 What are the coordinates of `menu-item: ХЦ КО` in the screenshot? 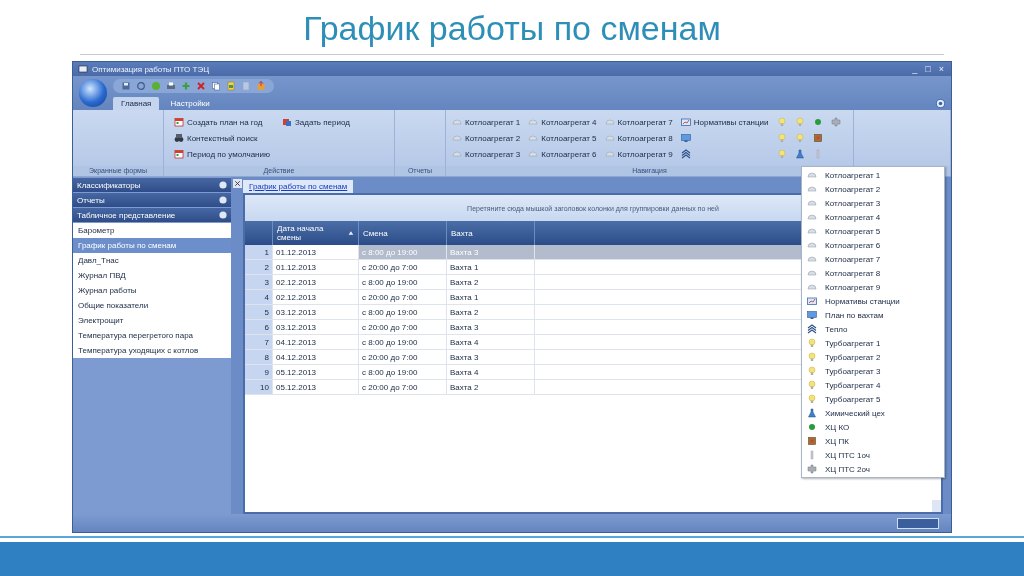 It's located at (873, 427).